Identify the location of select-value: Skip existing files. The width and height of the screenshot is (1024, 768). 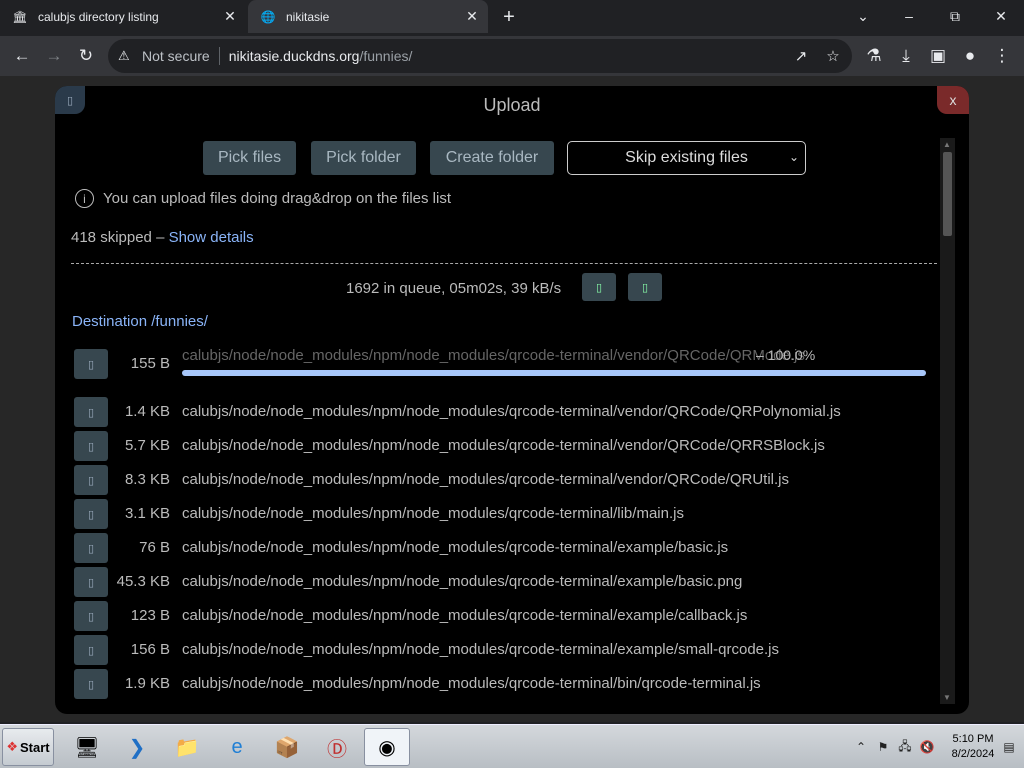
(686, 157).